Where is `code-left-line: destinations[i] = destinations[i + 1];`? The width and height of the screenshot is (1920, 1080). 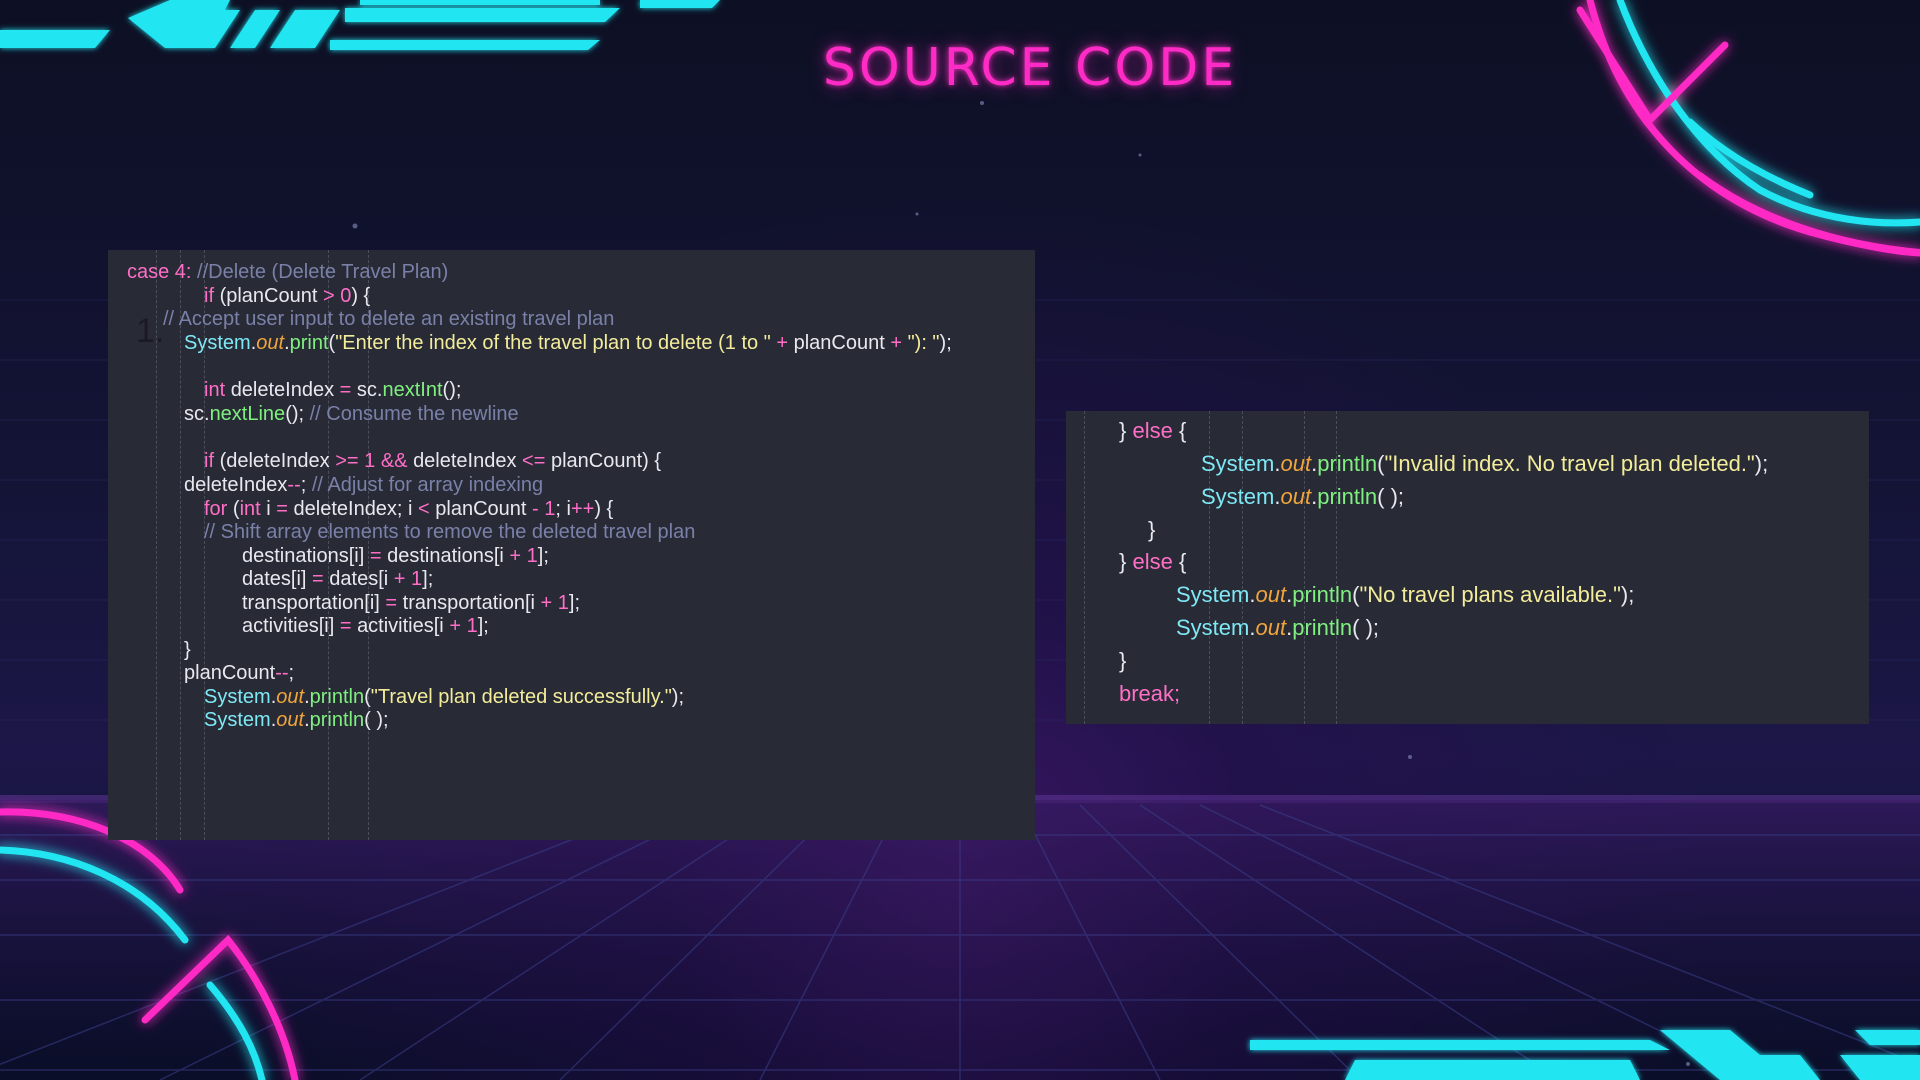 code-left-line: destinations[i] = destinations[i + 1]; is located at coordinates (395, 556).